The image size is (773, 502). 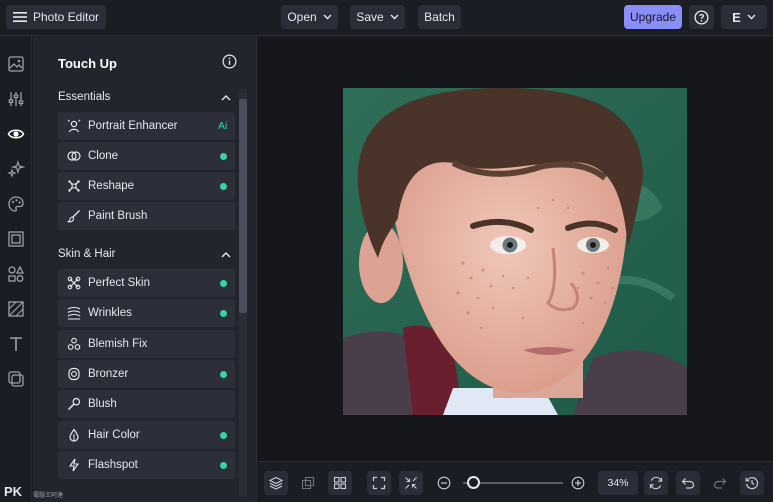 I want to click on tool-label: Bronzer, so click(x=108, y=374).